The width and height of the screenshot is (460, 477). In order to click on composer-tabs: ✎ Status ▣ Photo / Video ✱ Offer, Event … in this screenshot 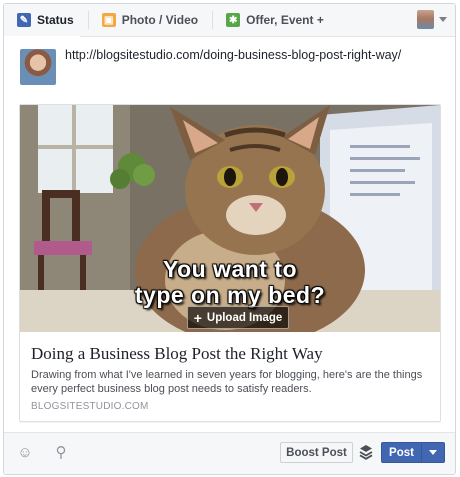, I will do `click(229, 21)`.